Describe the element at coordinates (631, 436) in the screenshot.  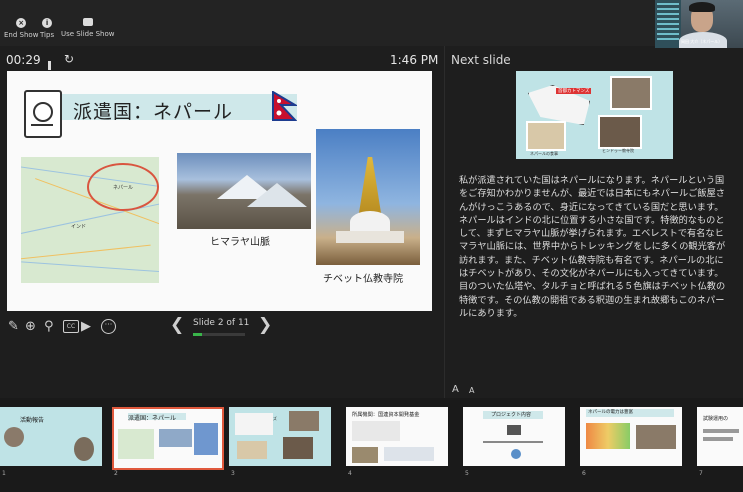
I see `thumbnail-6: ネパールの電力は豊富` at that location.